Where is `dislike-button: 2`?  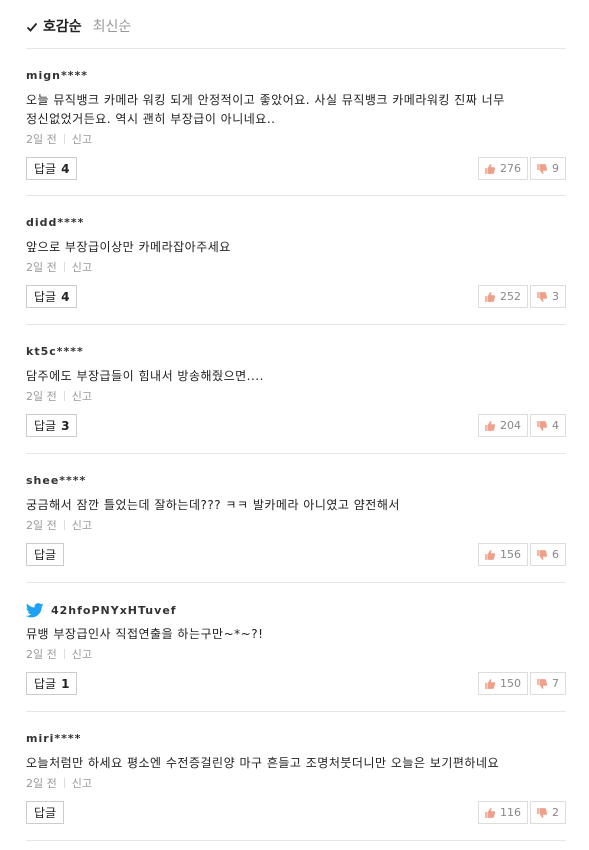 dislike-button: 2 is located at coordinates (548, 812).